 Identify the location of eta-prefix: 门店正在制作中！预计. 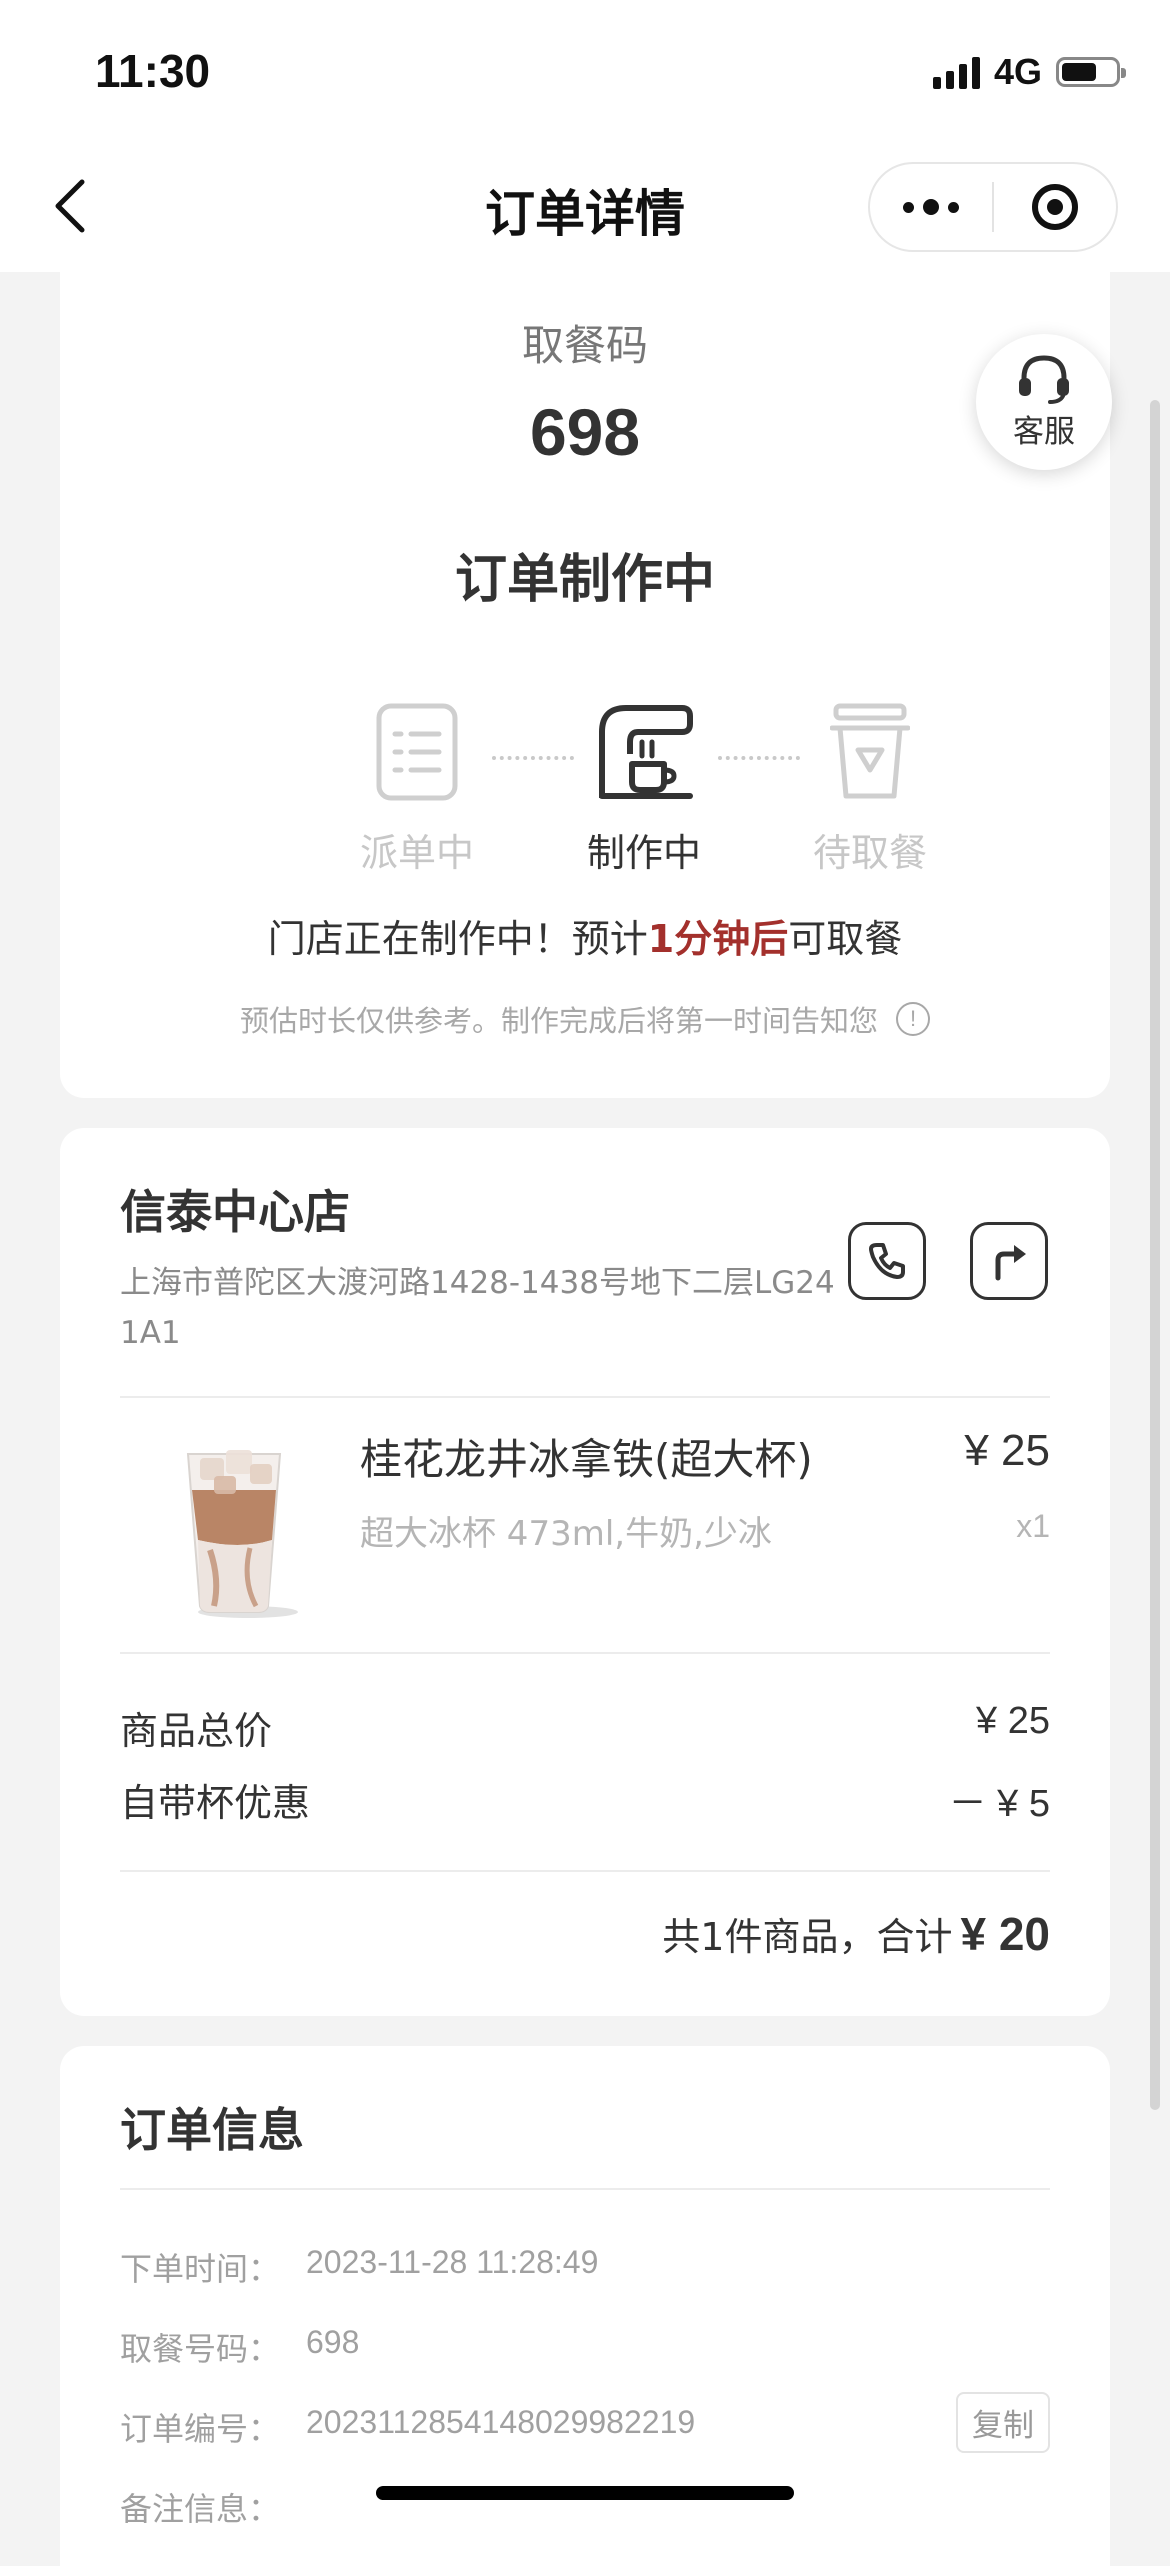
(457, 939).